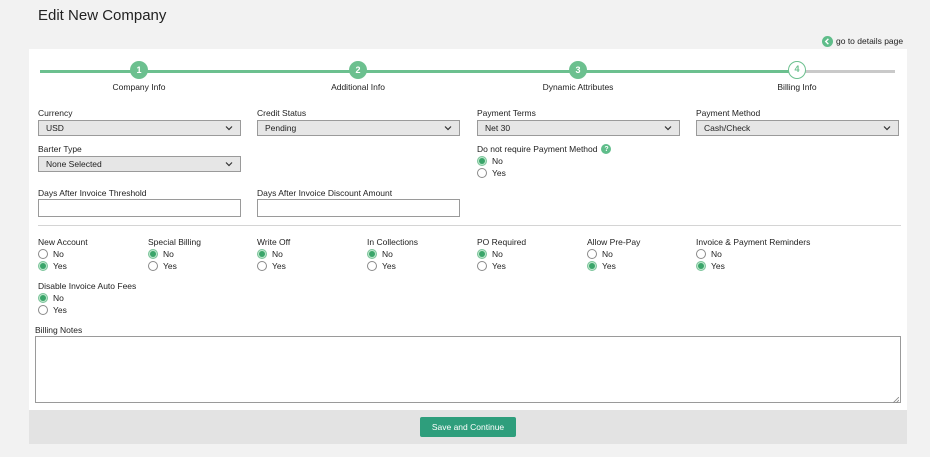 This screenshot has width=930, height=457. I want to click on barter-type-select: None Selected, so click(139, 164).